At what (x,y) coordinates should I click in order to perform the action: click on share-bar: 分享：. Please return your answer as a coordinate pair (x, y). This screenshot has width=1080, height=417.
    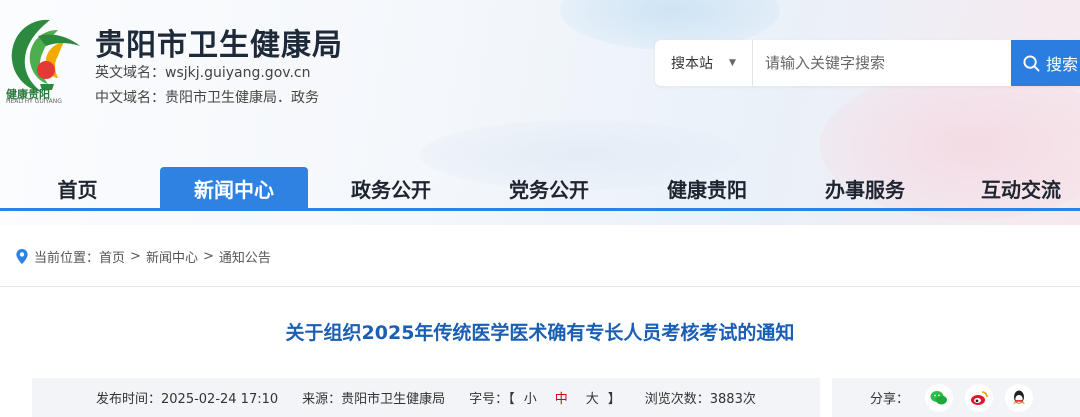
    Looking at the image, I should click on (956, 397).